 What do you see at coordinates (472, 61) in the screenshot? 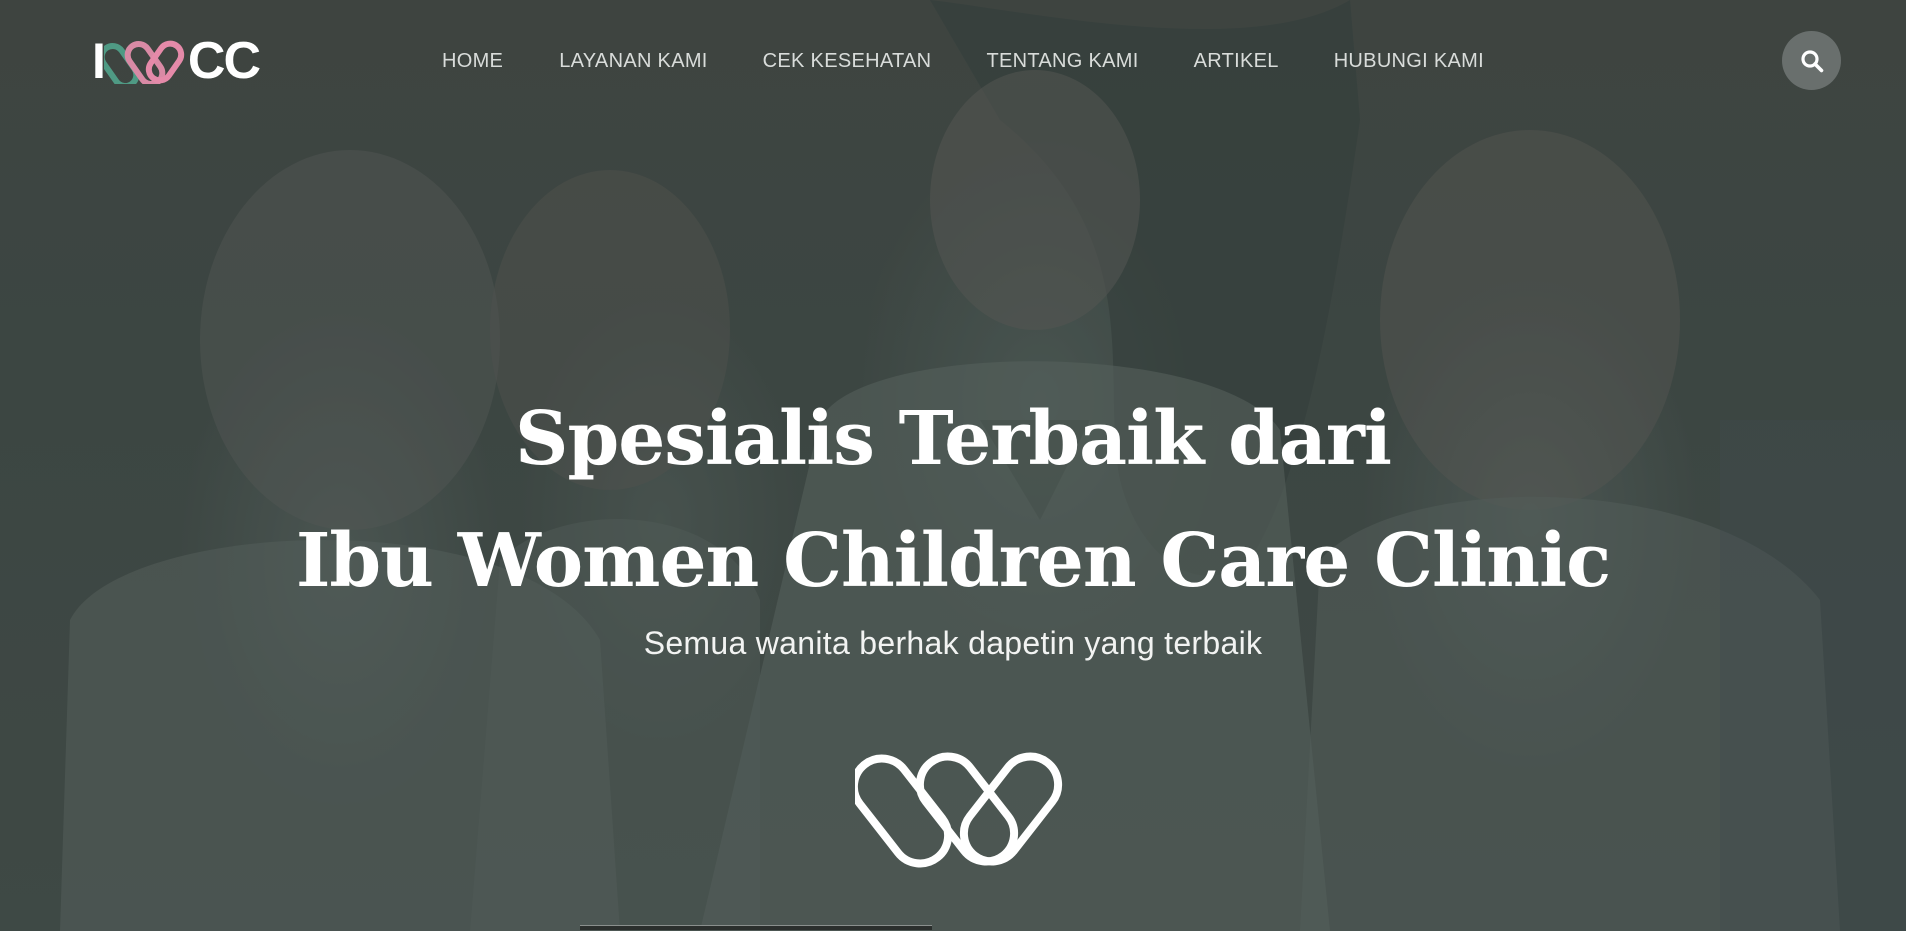
I see `nav-item-home: HOME` at bounding box center [472, 61].